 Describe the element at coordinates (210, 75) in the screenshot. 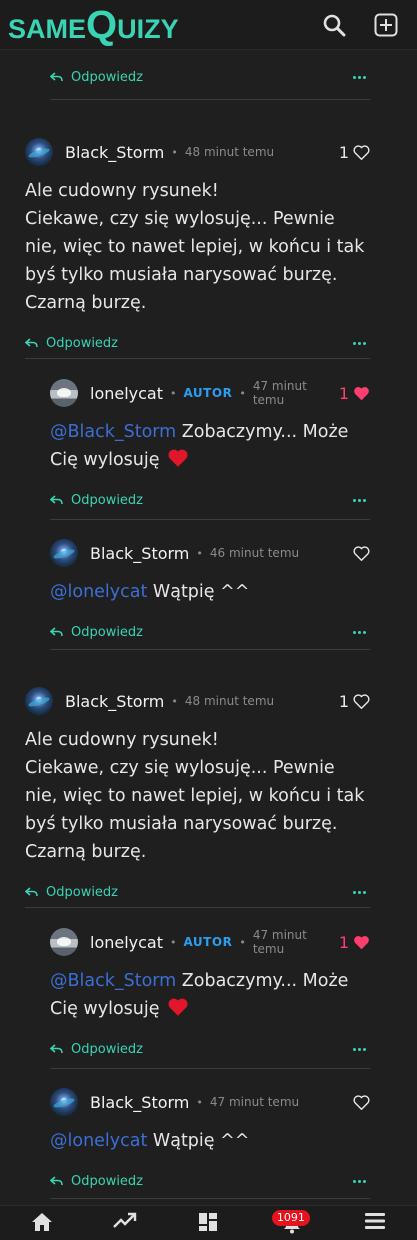

I see `partial-reply: Odpowiedz` at that location.